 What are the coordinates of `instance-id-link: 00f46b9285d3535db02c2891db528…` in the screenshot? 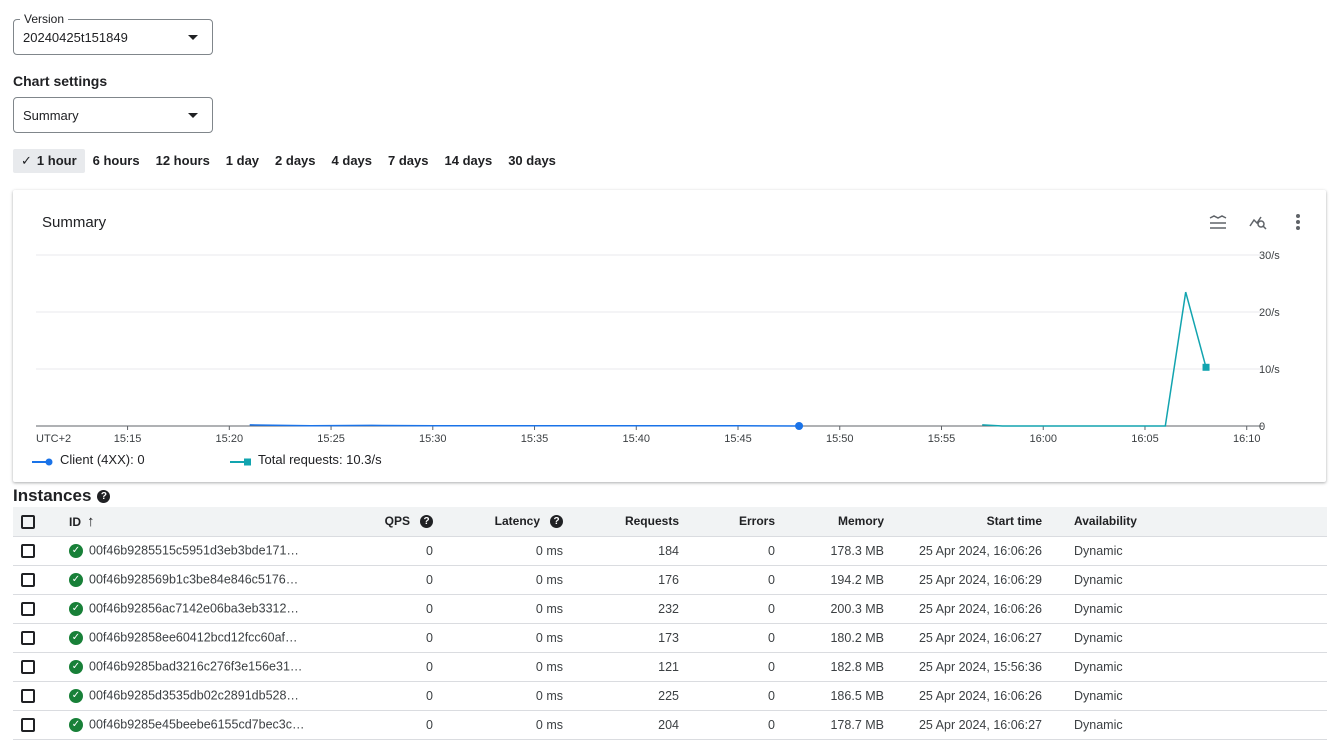 It's located at (194, 696).